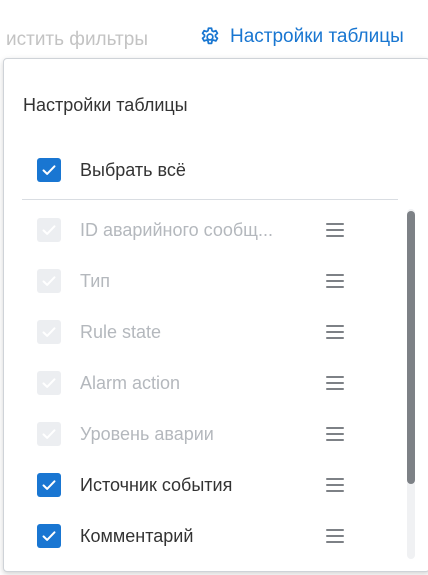  What do you see at coordinates (210, 36) in the screenshot?
I see `gear-icon` at bounding box center [210, 36].